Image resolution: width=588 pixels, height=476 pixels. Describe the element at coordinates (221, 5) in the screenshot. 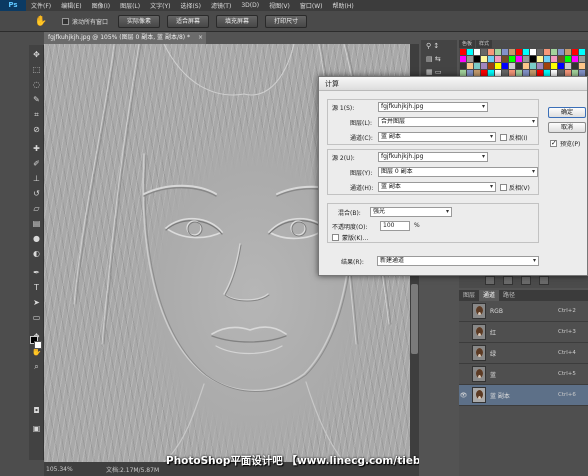

I see `menu-filter: 滤镜(T)` at that location.